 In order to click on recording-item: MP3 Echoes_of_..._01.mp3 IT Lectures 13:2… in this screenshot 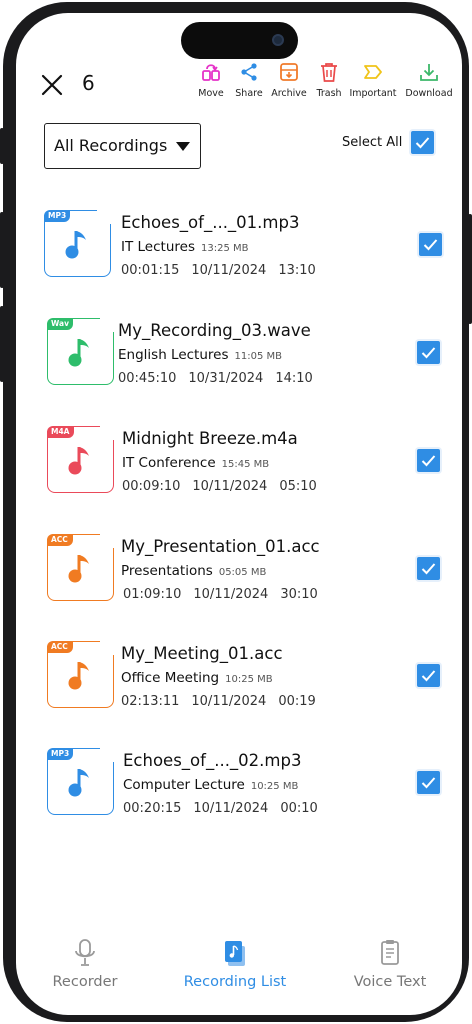, I will do `click(239, 255)`.